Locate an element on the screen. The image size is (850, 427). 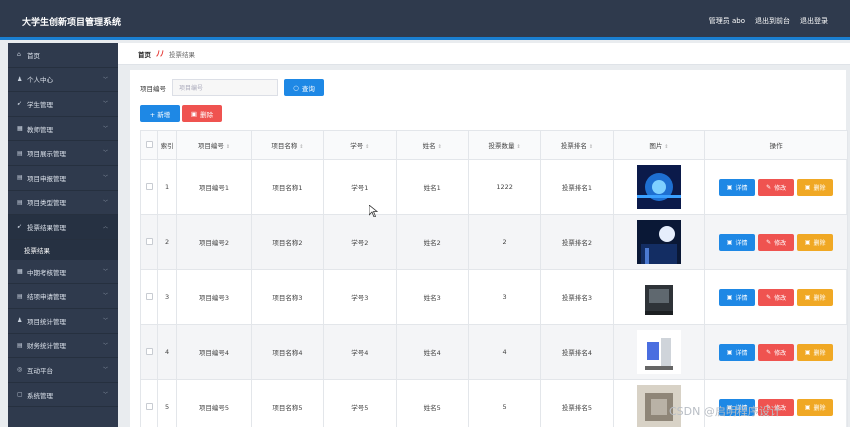
table-cell: 学号4 is located at coordinates (360, 352).